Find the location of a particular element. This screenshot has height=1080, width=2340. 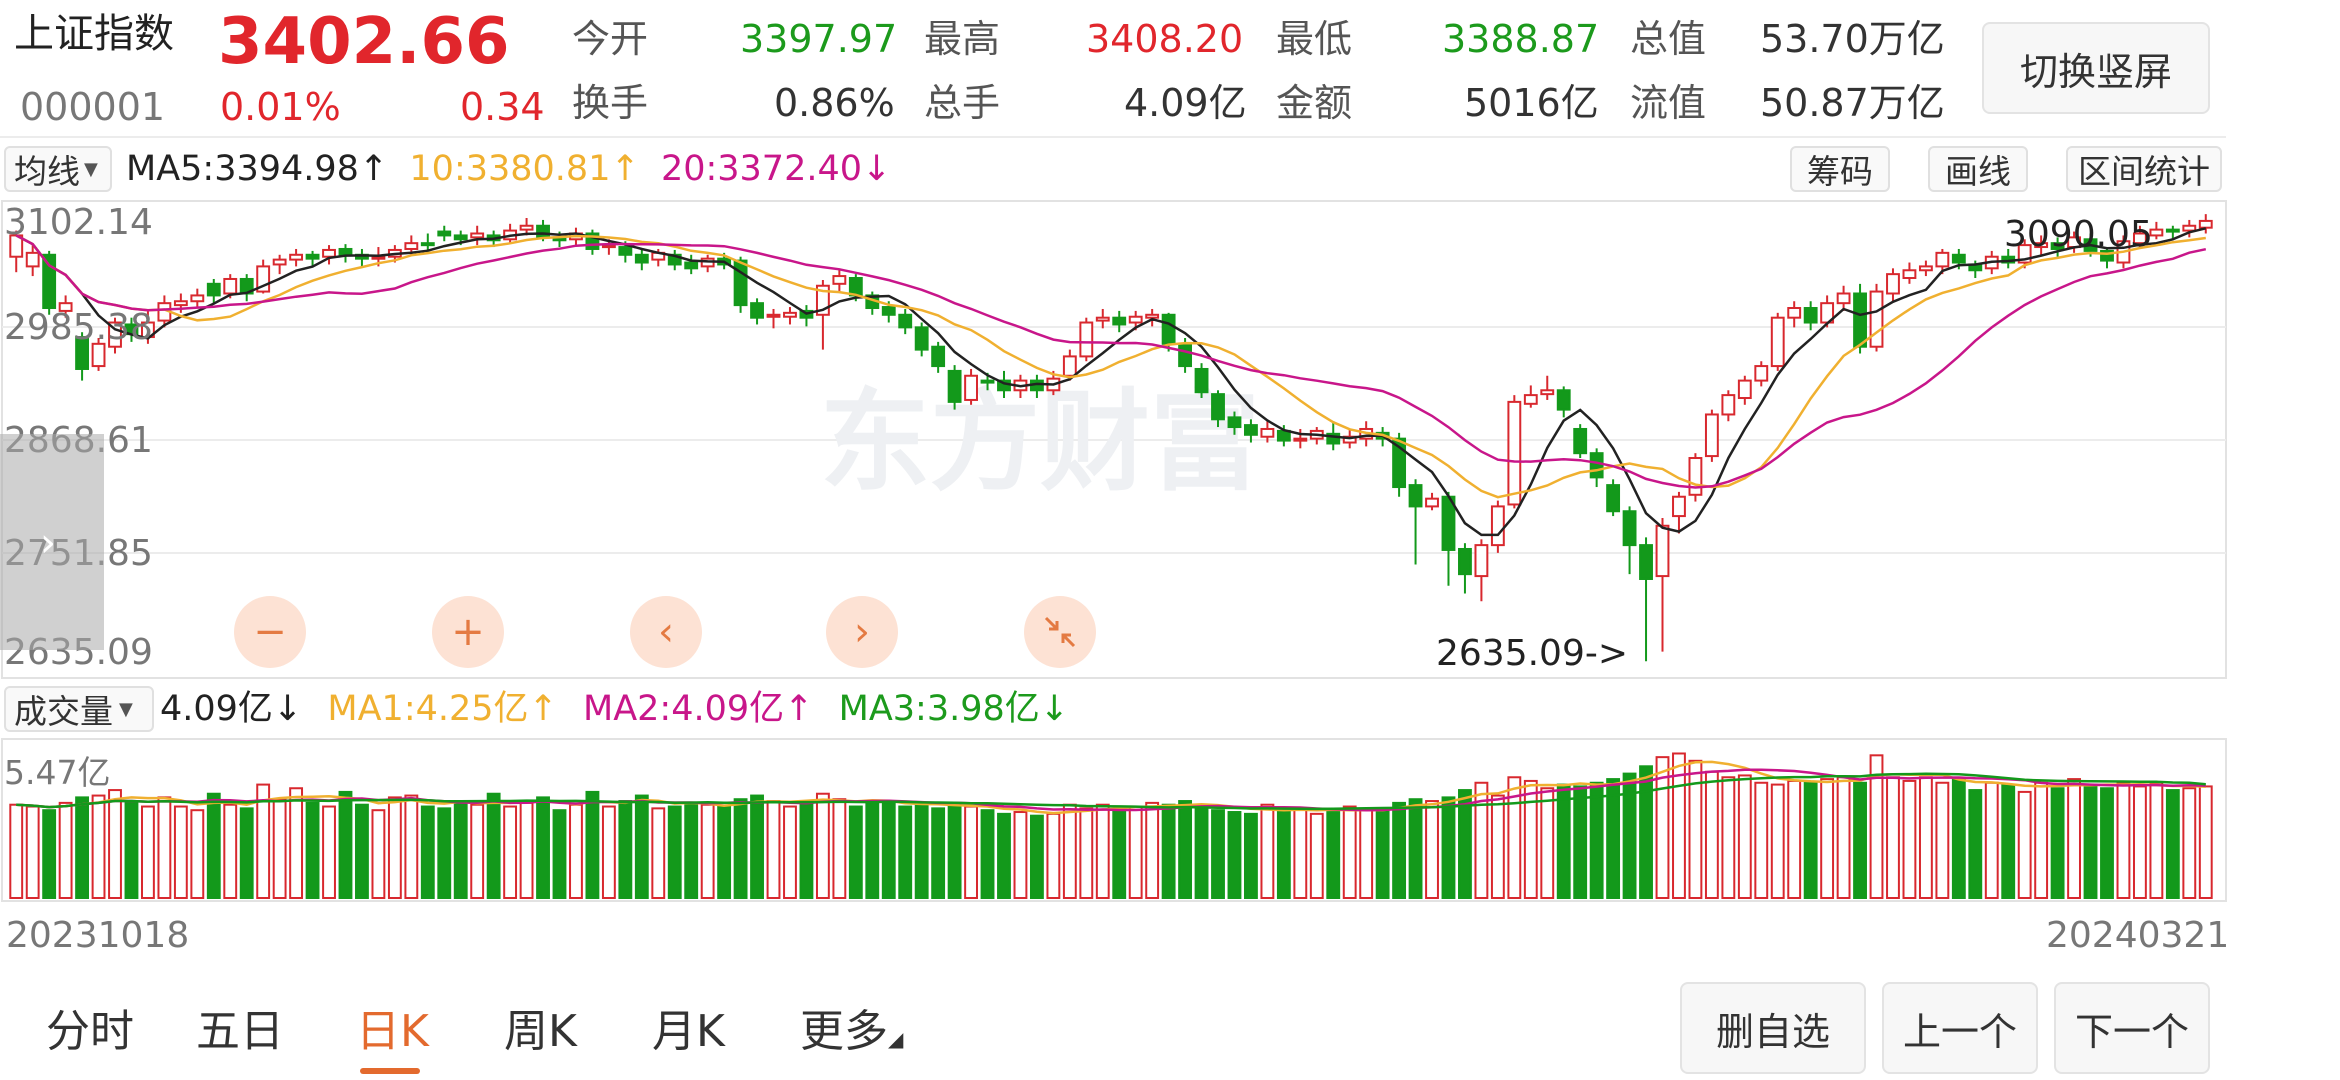

chips-button: 筹码 is located at coordinates (1840, 169).